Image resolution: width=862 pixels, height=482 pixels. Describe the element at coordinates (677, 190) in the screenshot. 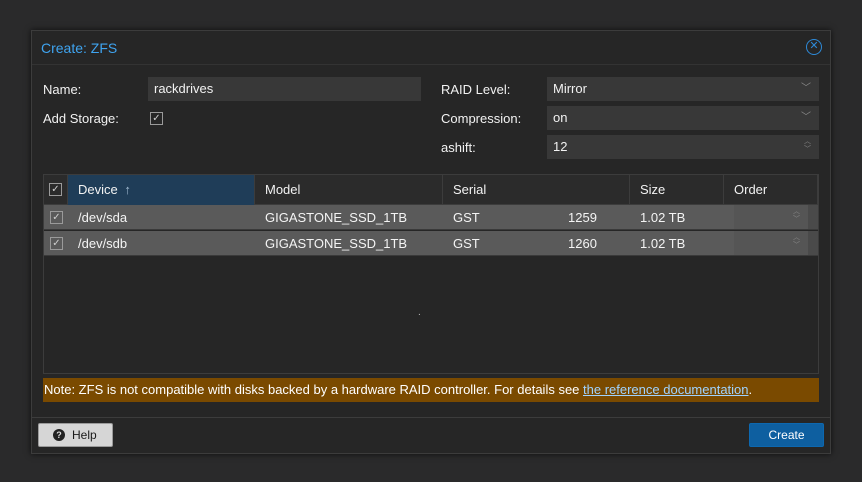

I see `column-header-size: Size` at that location.